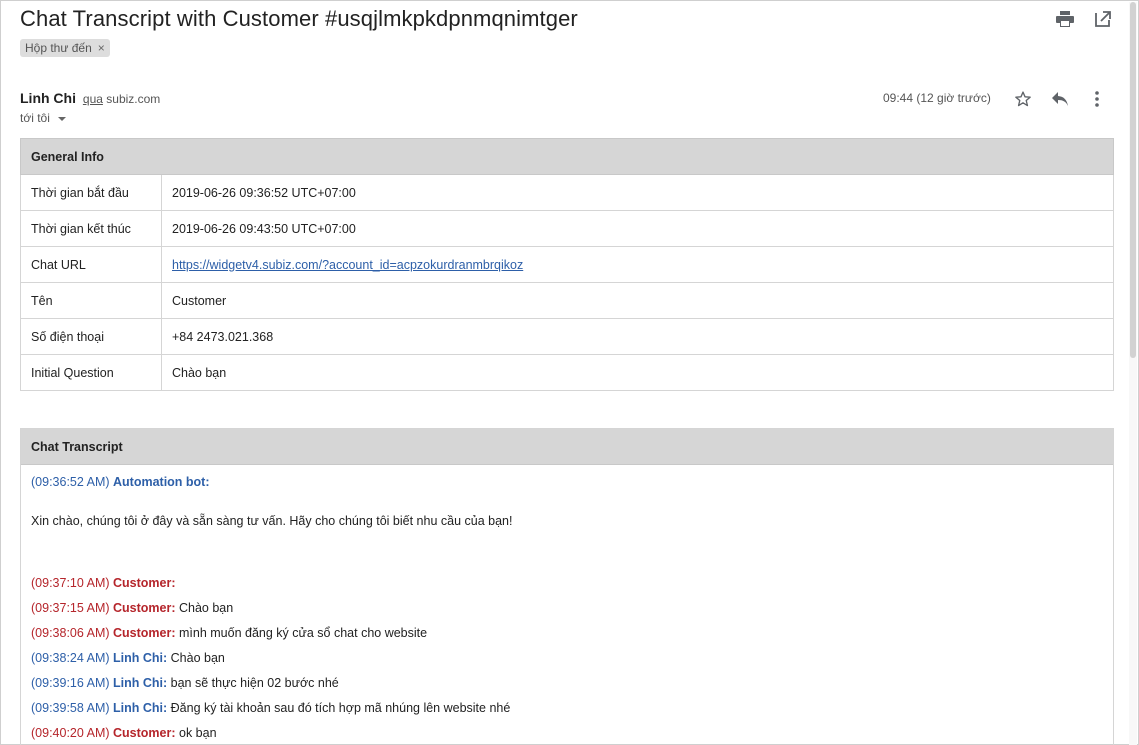 The width and height of the screenshot is (1139, 745). Describe the element at coordinates (70, 658) in the screenshot. I see `message-time: (09:38:24 AM)` at that location.